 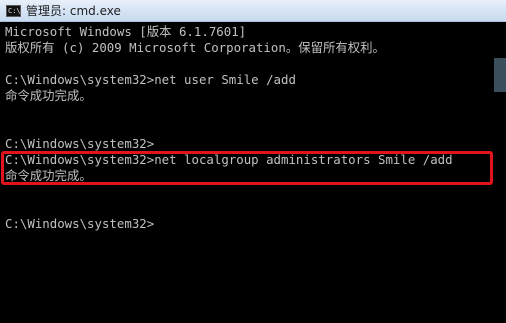 What do you see at coordinates (13, 11) in the screenshot?
I see `cmd-icon: C:\` at bounding box center [13, 11].